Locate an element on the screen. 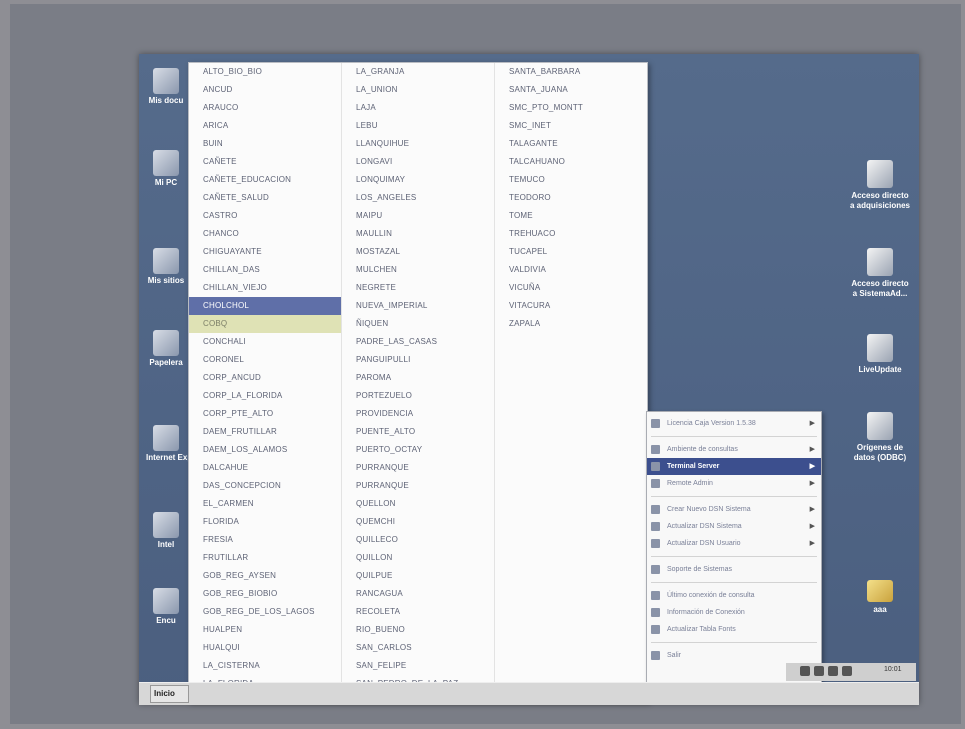 This screenshot has width=965, height=729. menu-item: SANTA_BARBARA is located at coordinates (571, 72).